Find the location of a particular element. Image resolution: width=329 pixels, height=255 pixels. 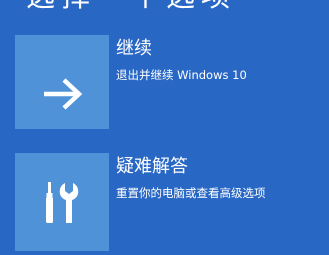

page-title: 选择一个选项 is located at coordinates (176, 5).